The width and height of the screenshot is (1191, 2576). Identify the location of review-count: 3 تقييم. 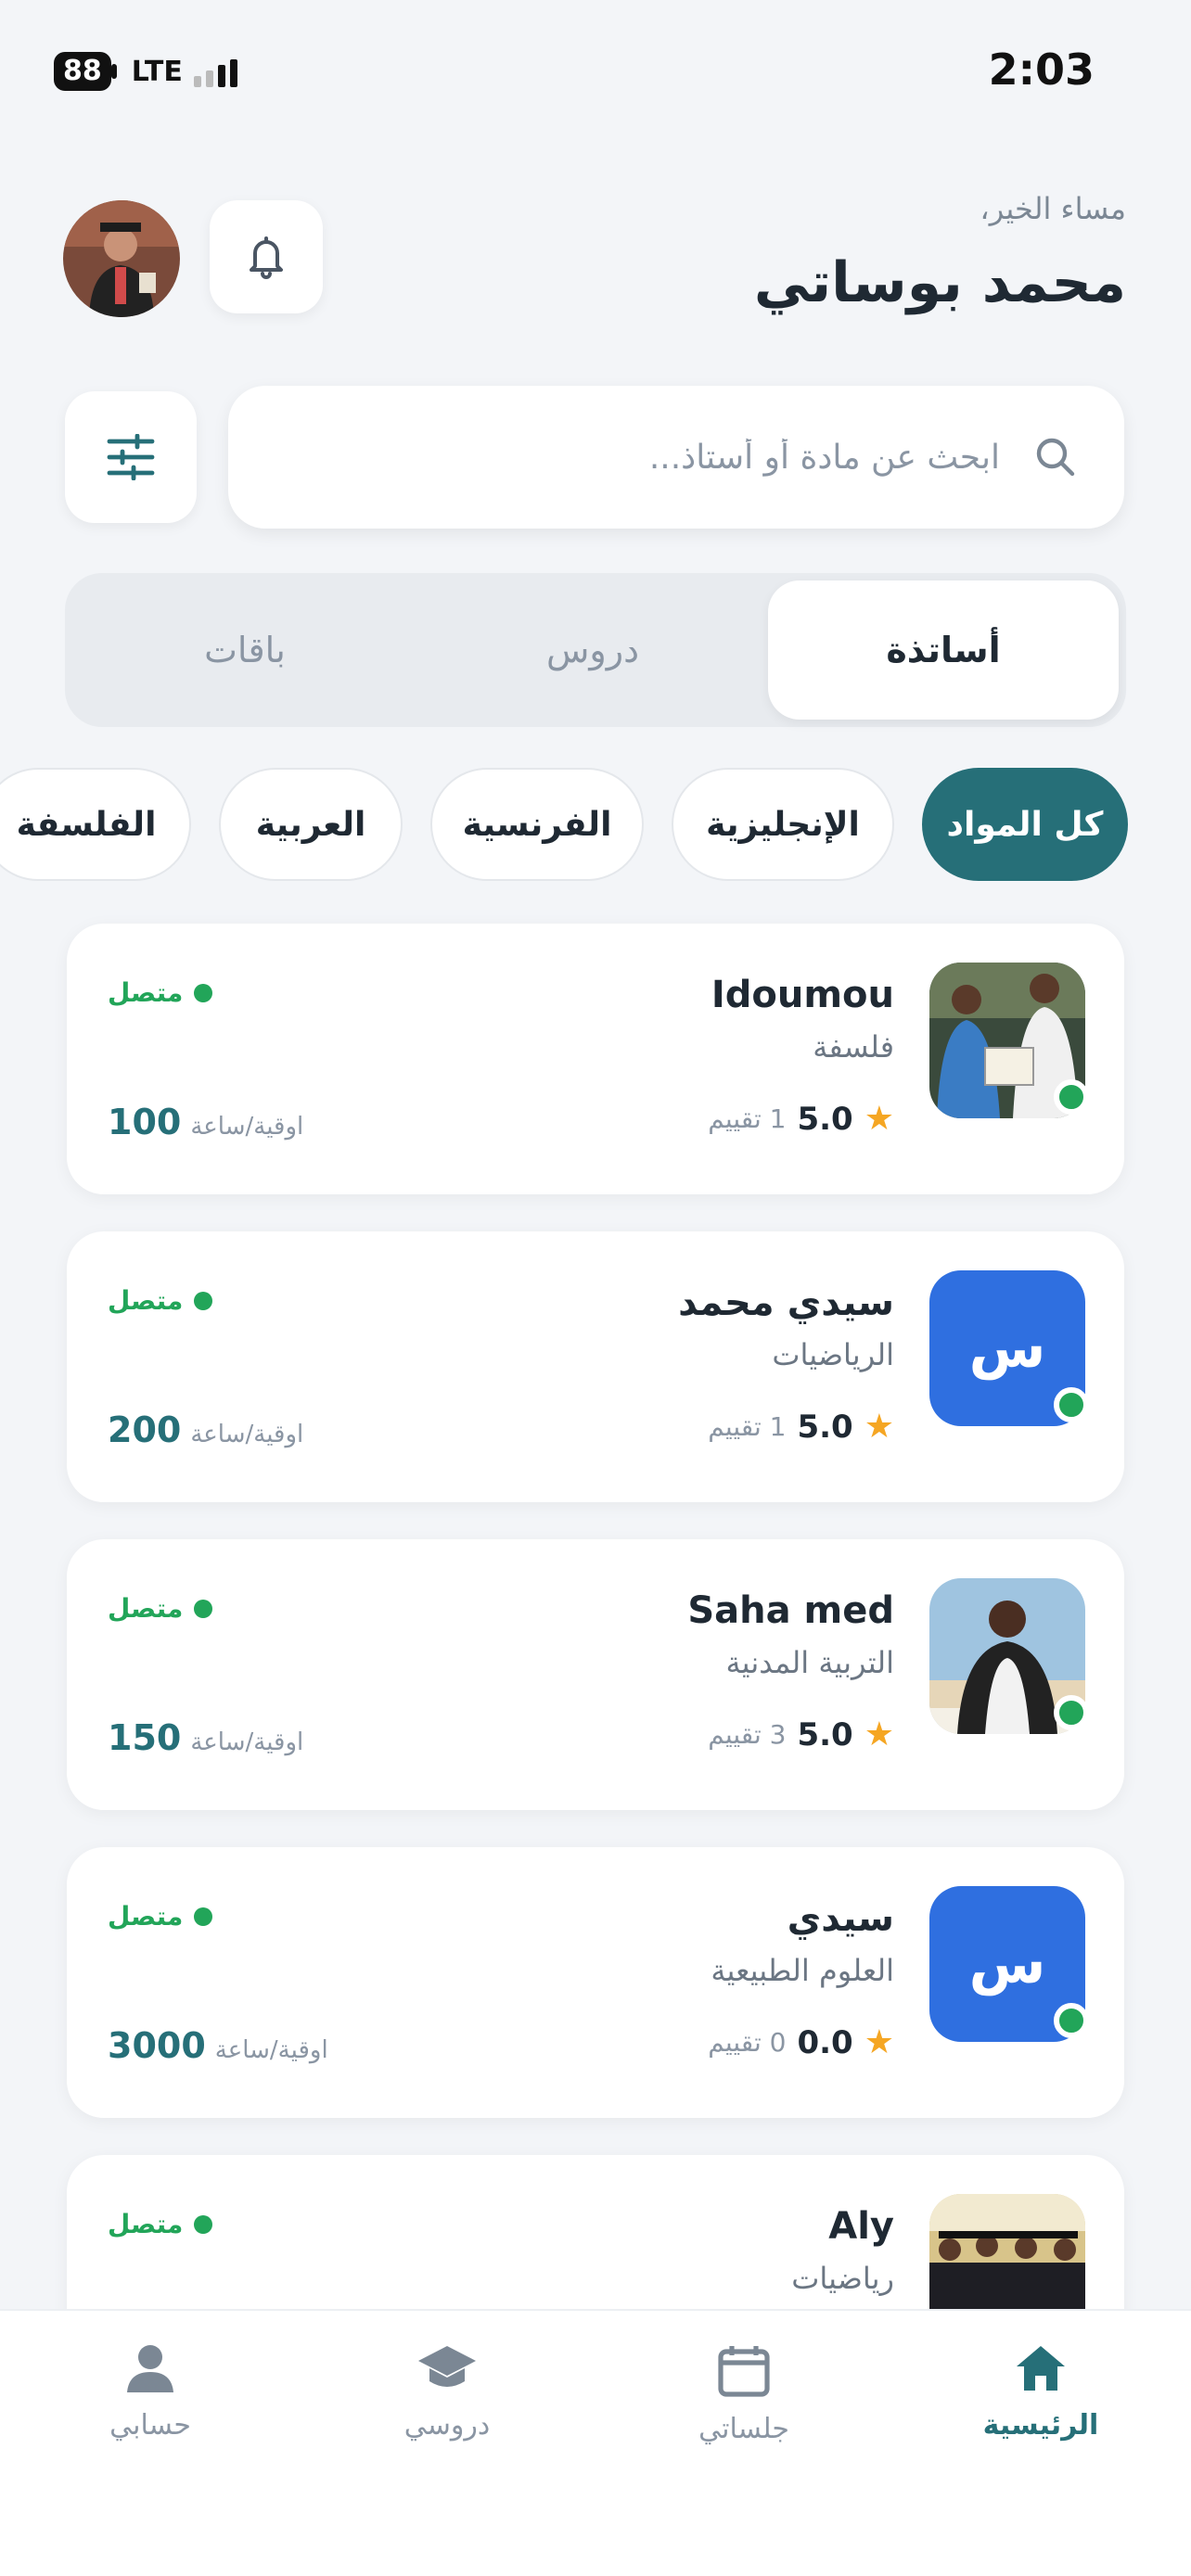
(747, 1734).